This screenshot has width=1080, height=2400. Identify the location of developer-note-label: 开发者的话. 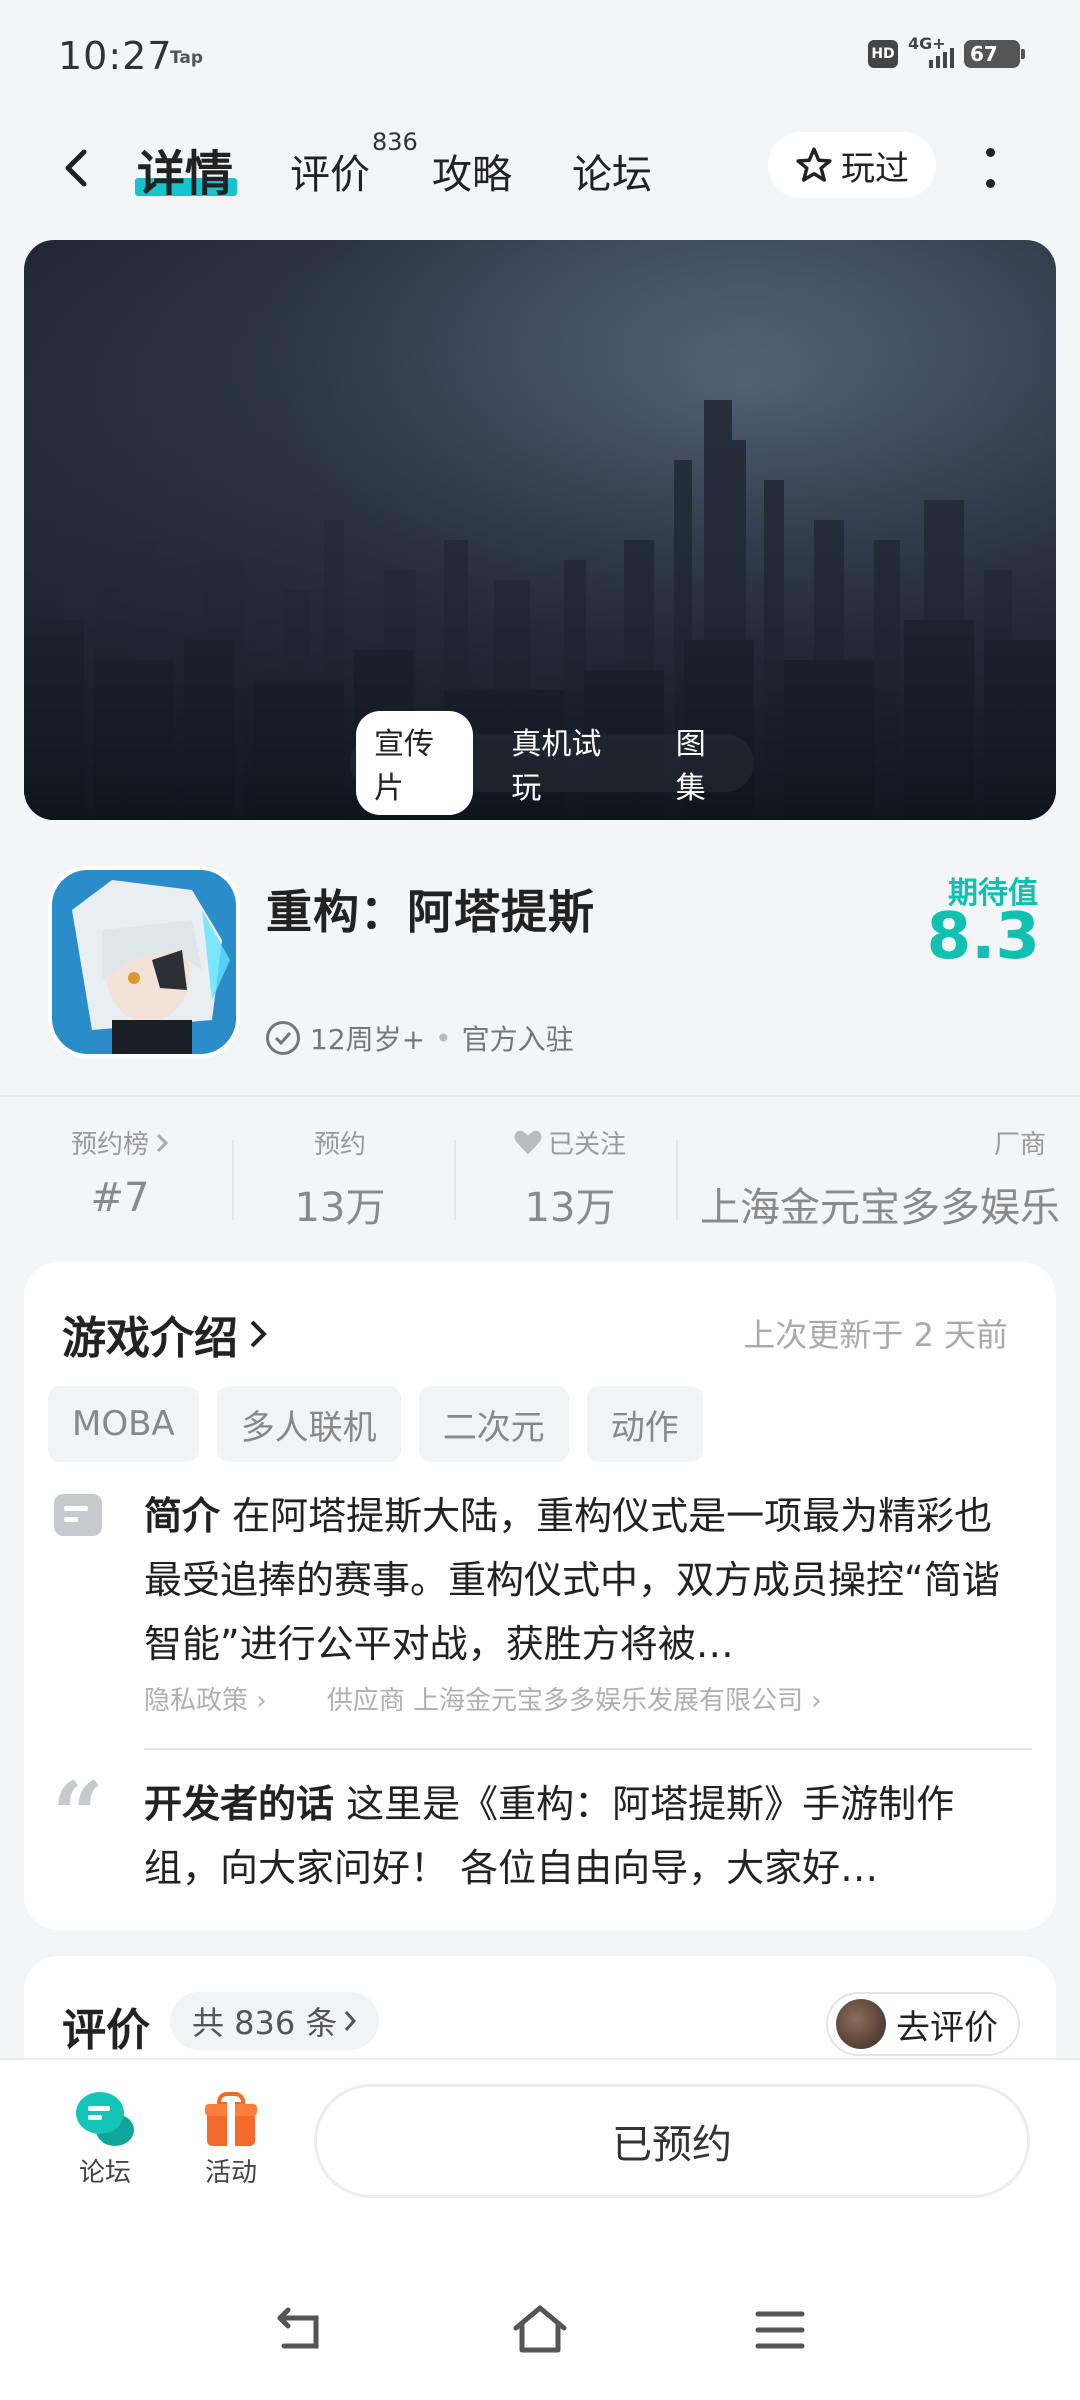
(239, 1804).